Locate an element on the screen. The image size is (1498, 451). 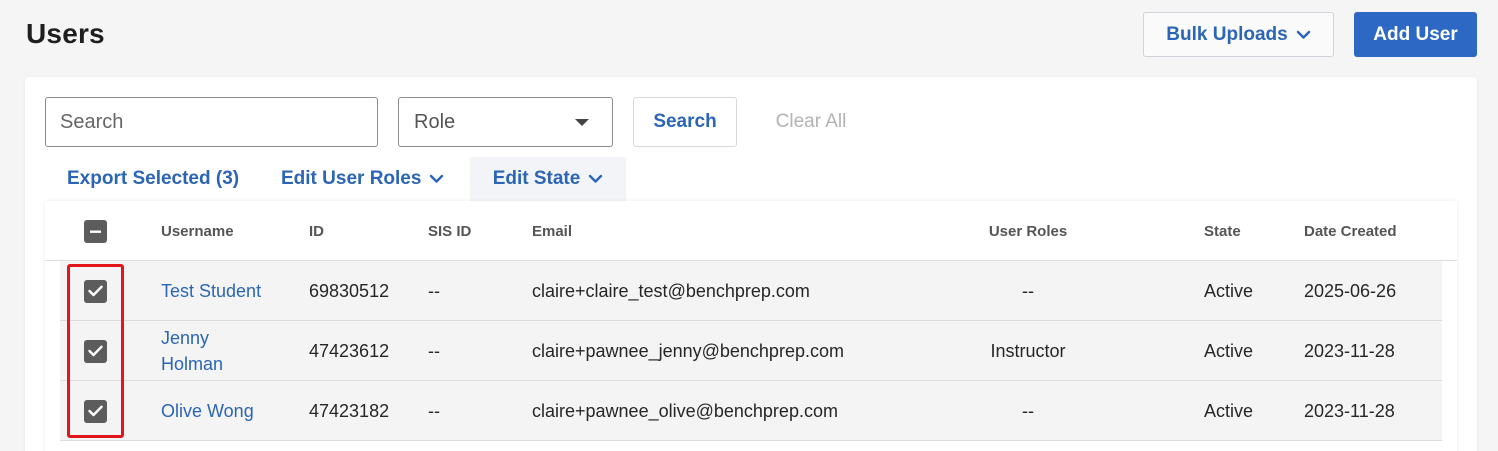
edit-user-roles-dropdown: Edit User Roles is located at coordinates (362, 179).